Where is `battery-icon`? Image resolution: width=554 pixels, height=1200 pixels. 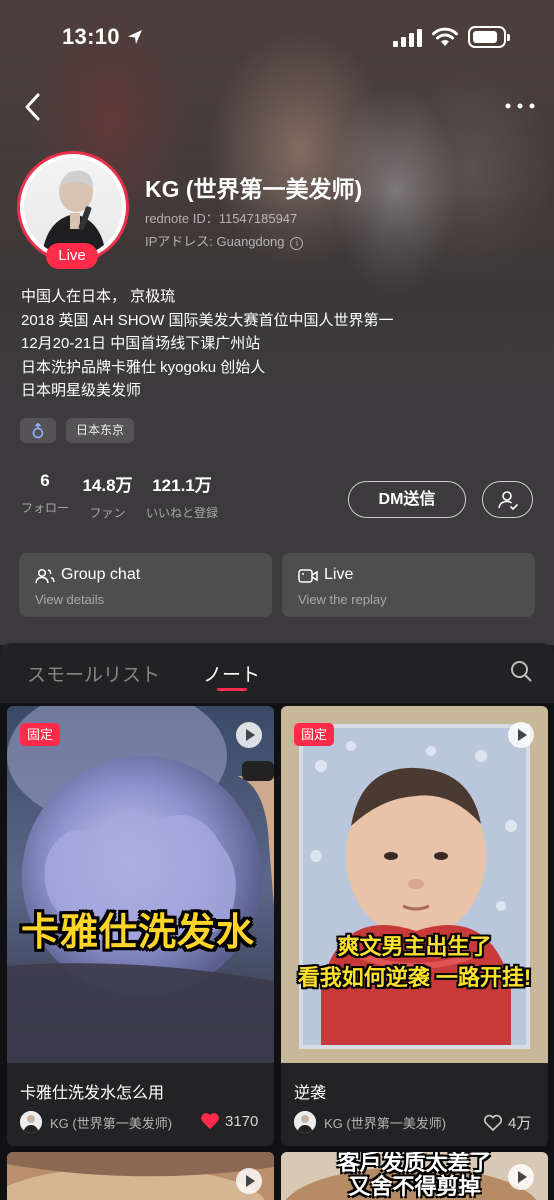 battery-icon is located at coordinates (489, 37).